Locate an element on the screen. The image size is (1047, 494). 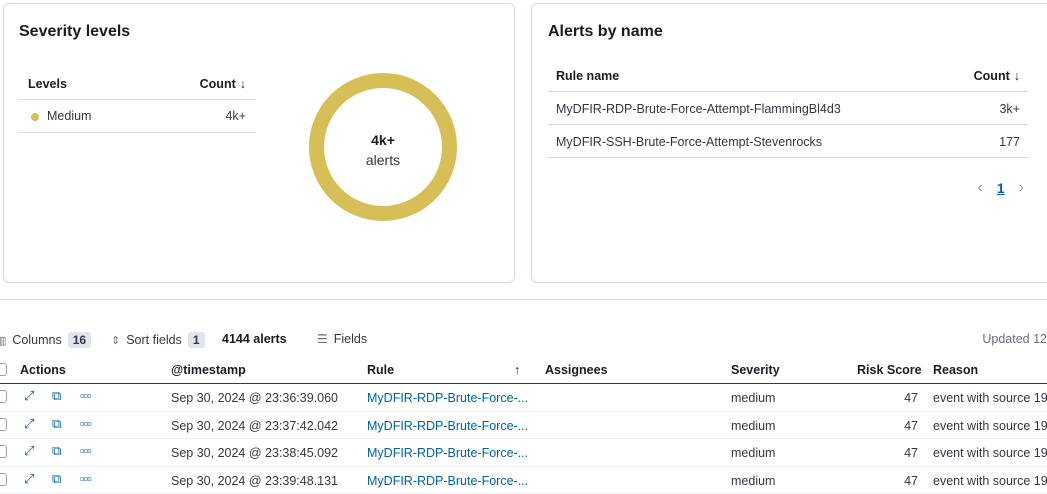
severity-count-value: 4k+ is located at coordinates (235, 116).